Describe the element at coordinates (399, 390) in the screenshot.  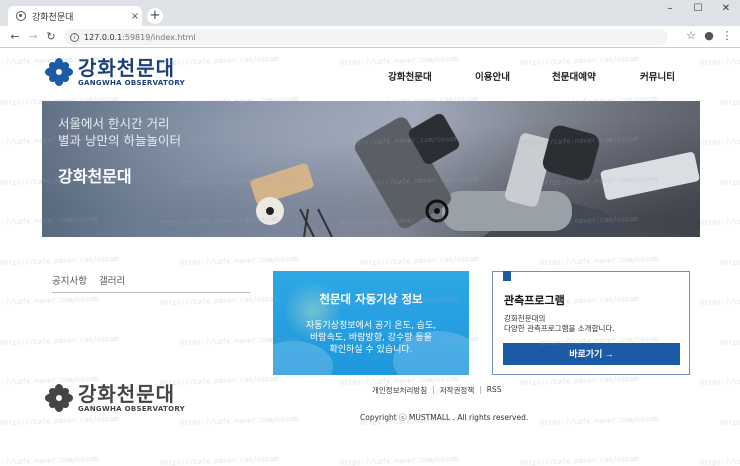
I see `footer-link-privacy: 개인정보처리방침` at that location.